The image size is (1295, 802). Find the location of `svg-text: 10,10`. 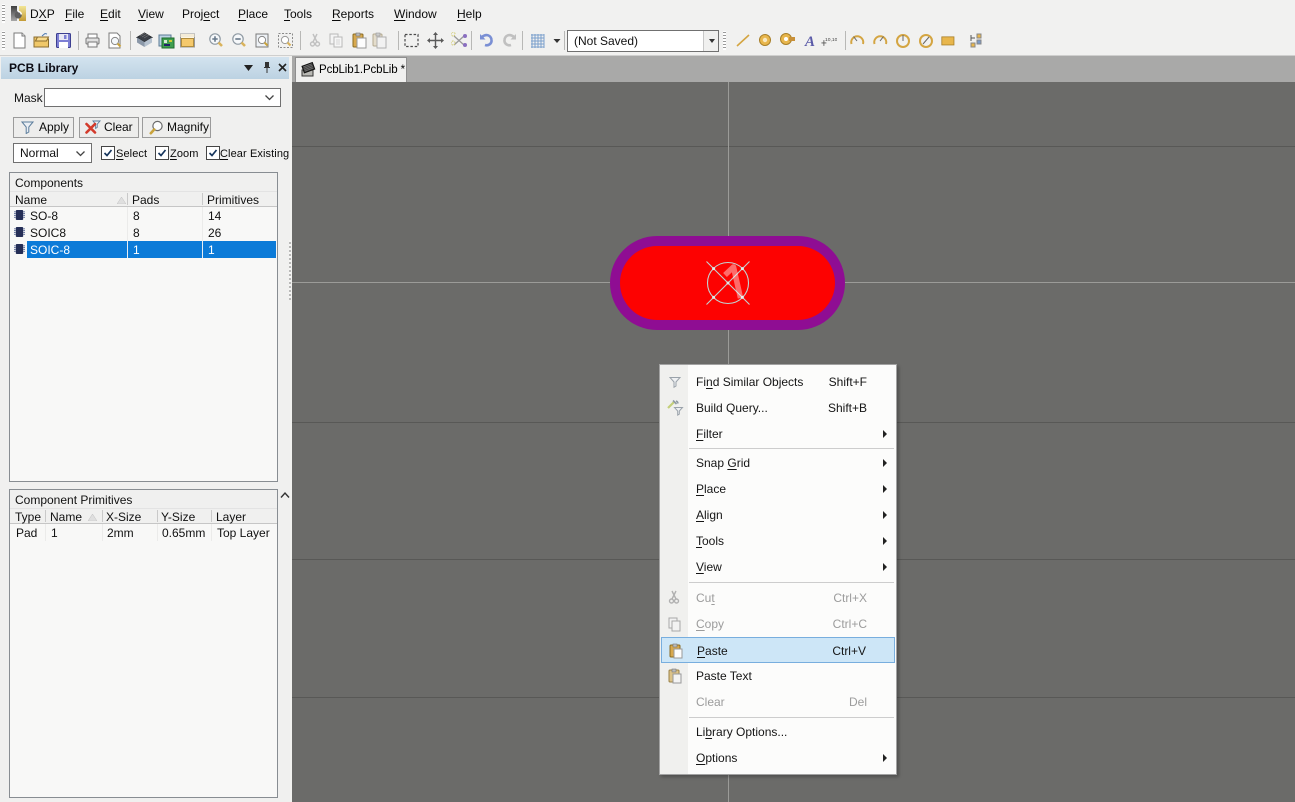

svg-text: 10,10 is located at coordinates (831, 40).